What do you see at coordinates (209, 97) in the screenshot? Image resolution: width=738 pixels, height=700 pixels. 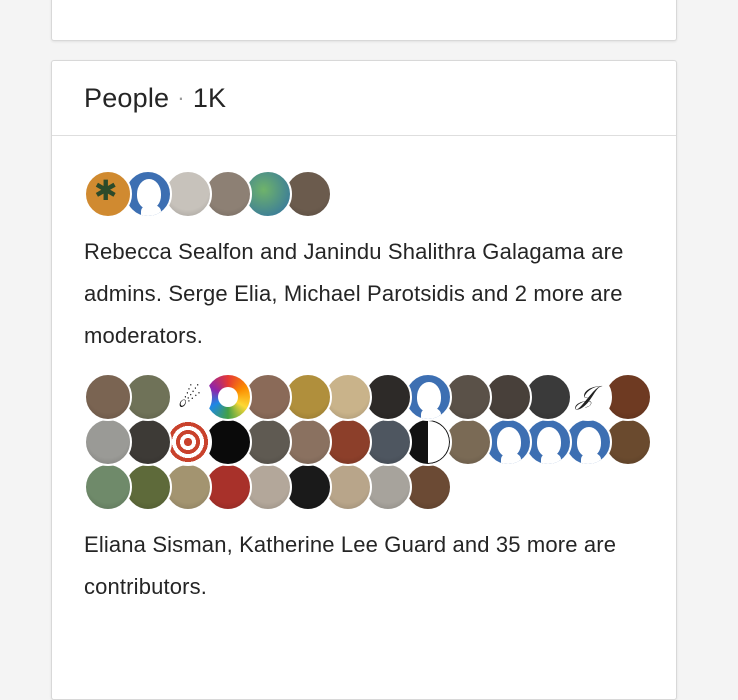 I see `people-count: 1K` at bounding box center [209, 97].